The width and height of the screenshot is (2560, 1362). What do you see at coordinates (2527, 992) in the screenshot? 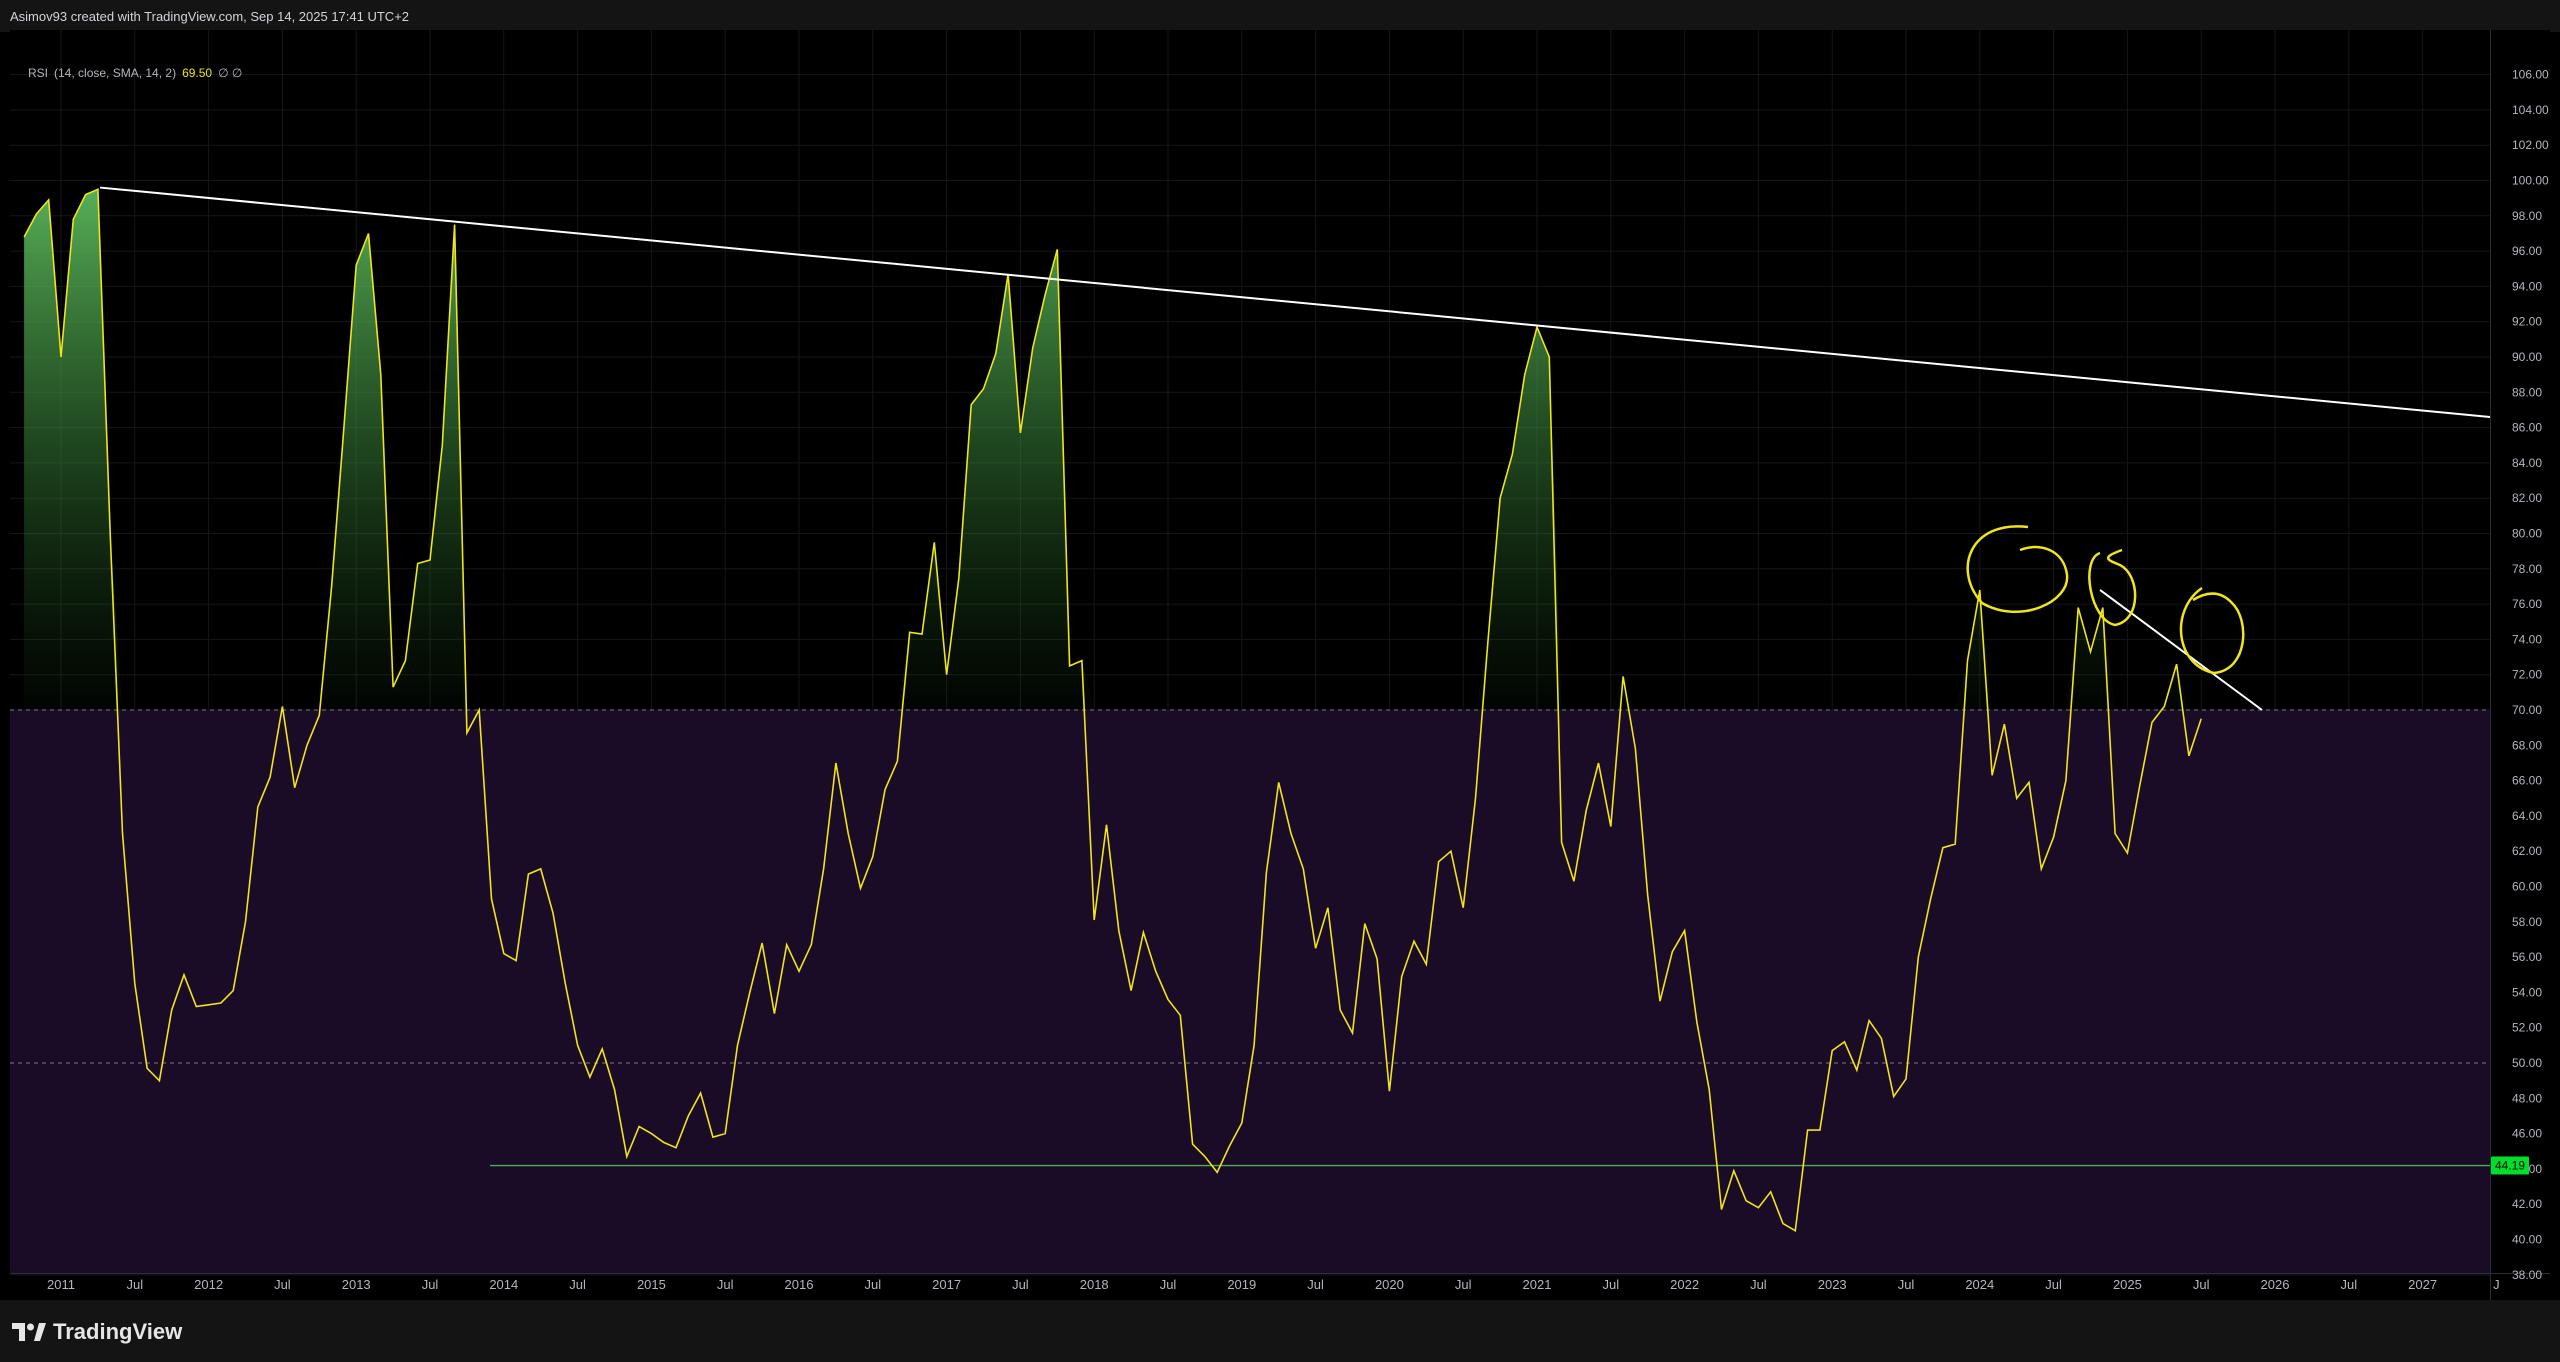
I see `y-tick-label: 54.00` at bounding box center [2527, 992].